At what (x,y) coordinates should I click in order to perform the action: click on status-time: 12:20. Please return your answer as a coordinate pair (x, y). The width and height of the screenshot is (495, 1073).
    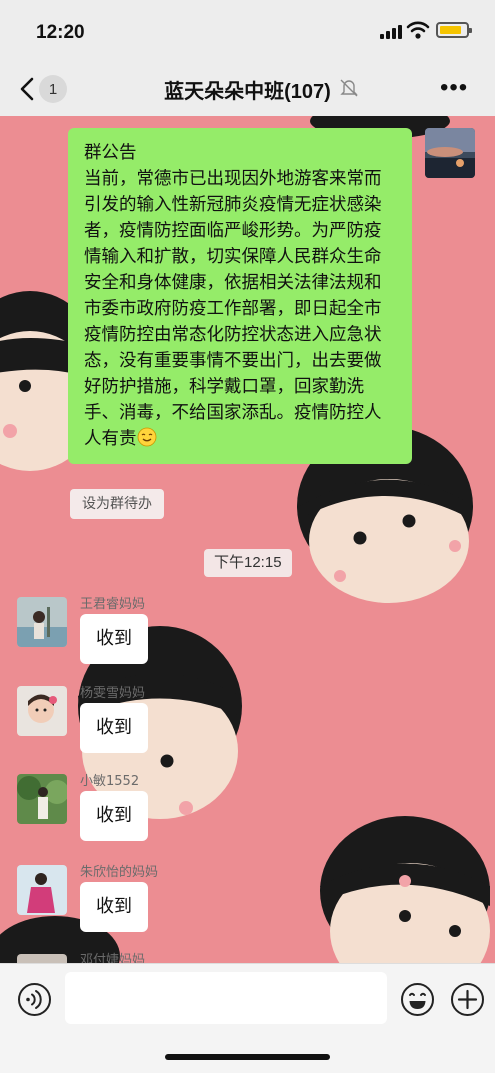
    Looking at the image, I should click on (60, 32).